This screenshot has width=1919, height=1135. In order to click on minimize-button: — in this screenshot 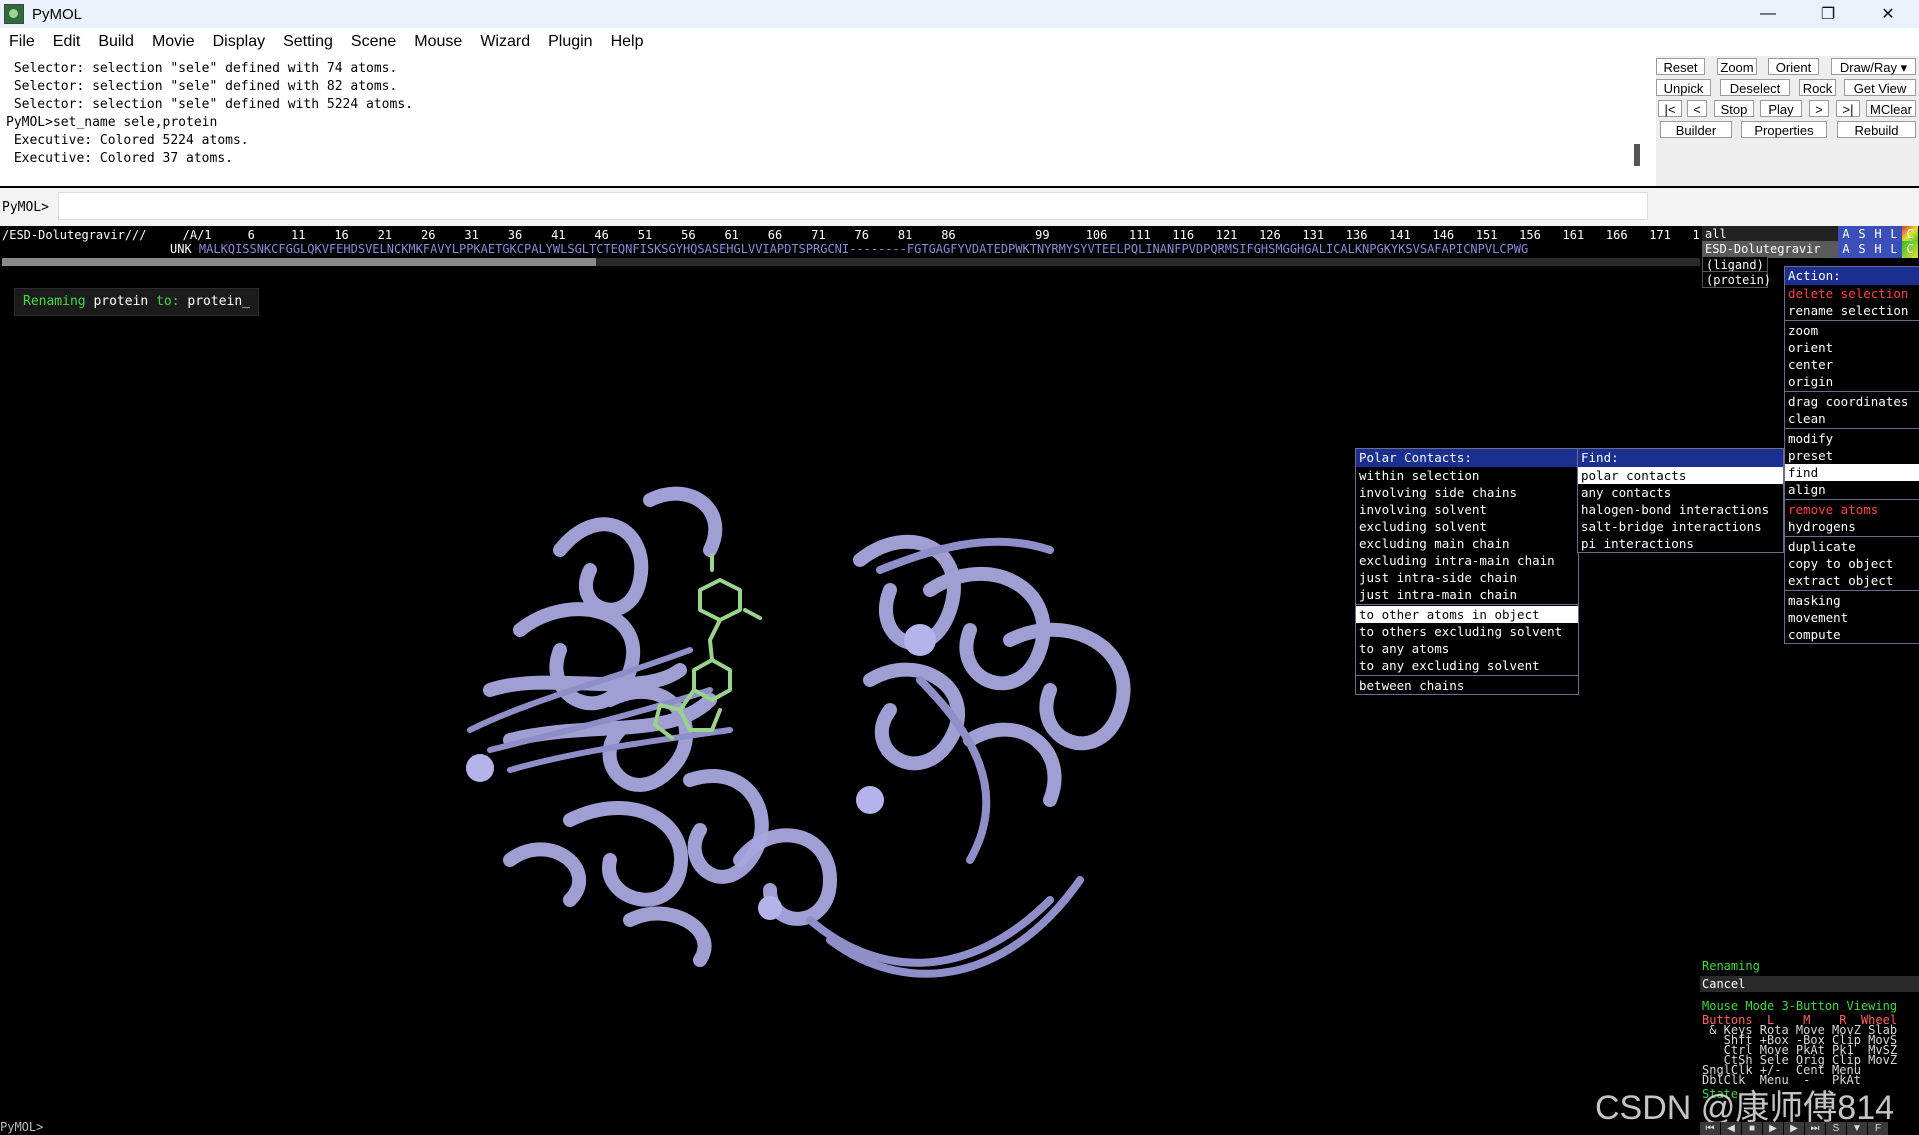, I will do `click(1768, 14)`.